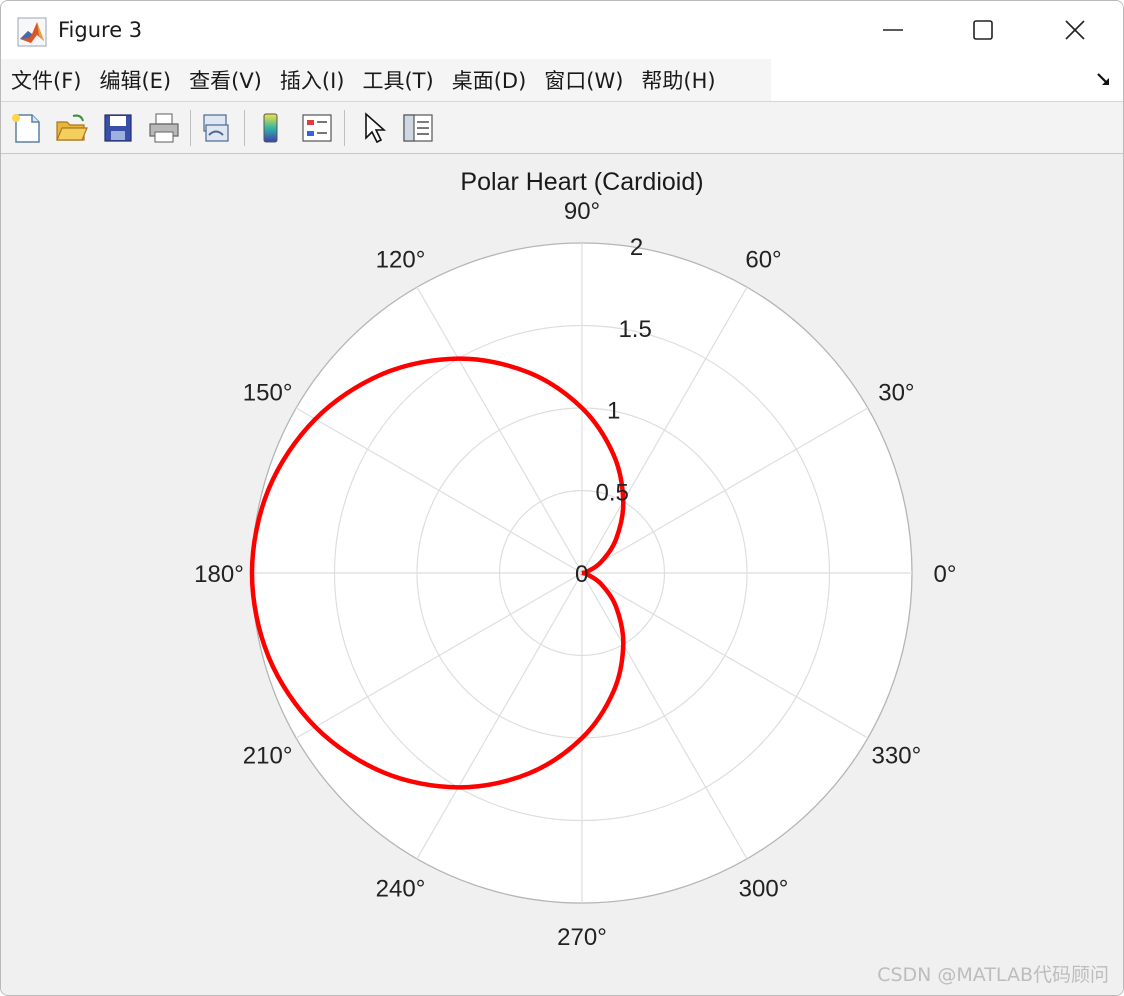 This screenshot has width=1124, height=996. I want to click on menu-tools: 工具(T), so click(396, 80).